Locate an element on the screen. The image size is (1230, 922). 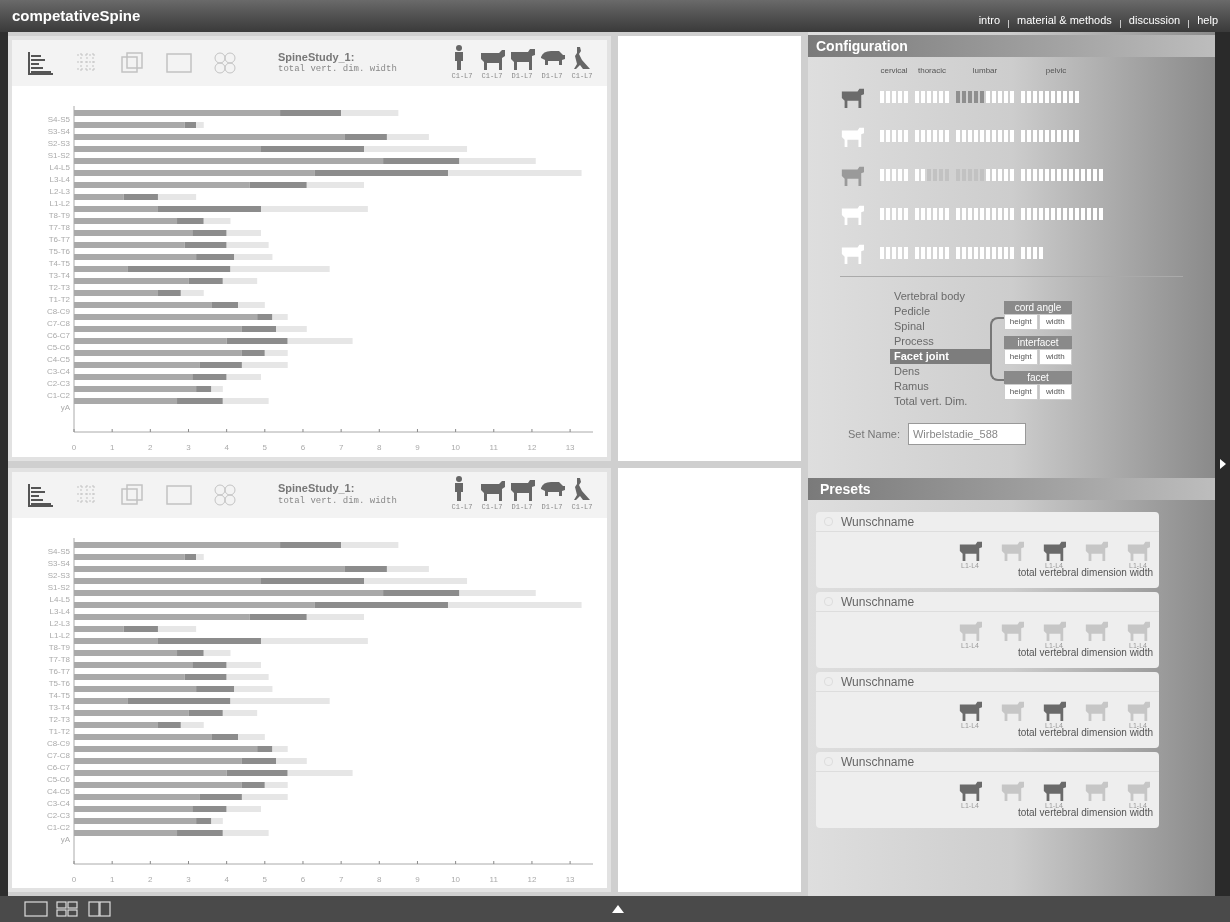
part-option: Ramus is located at coordinates (940, 386).